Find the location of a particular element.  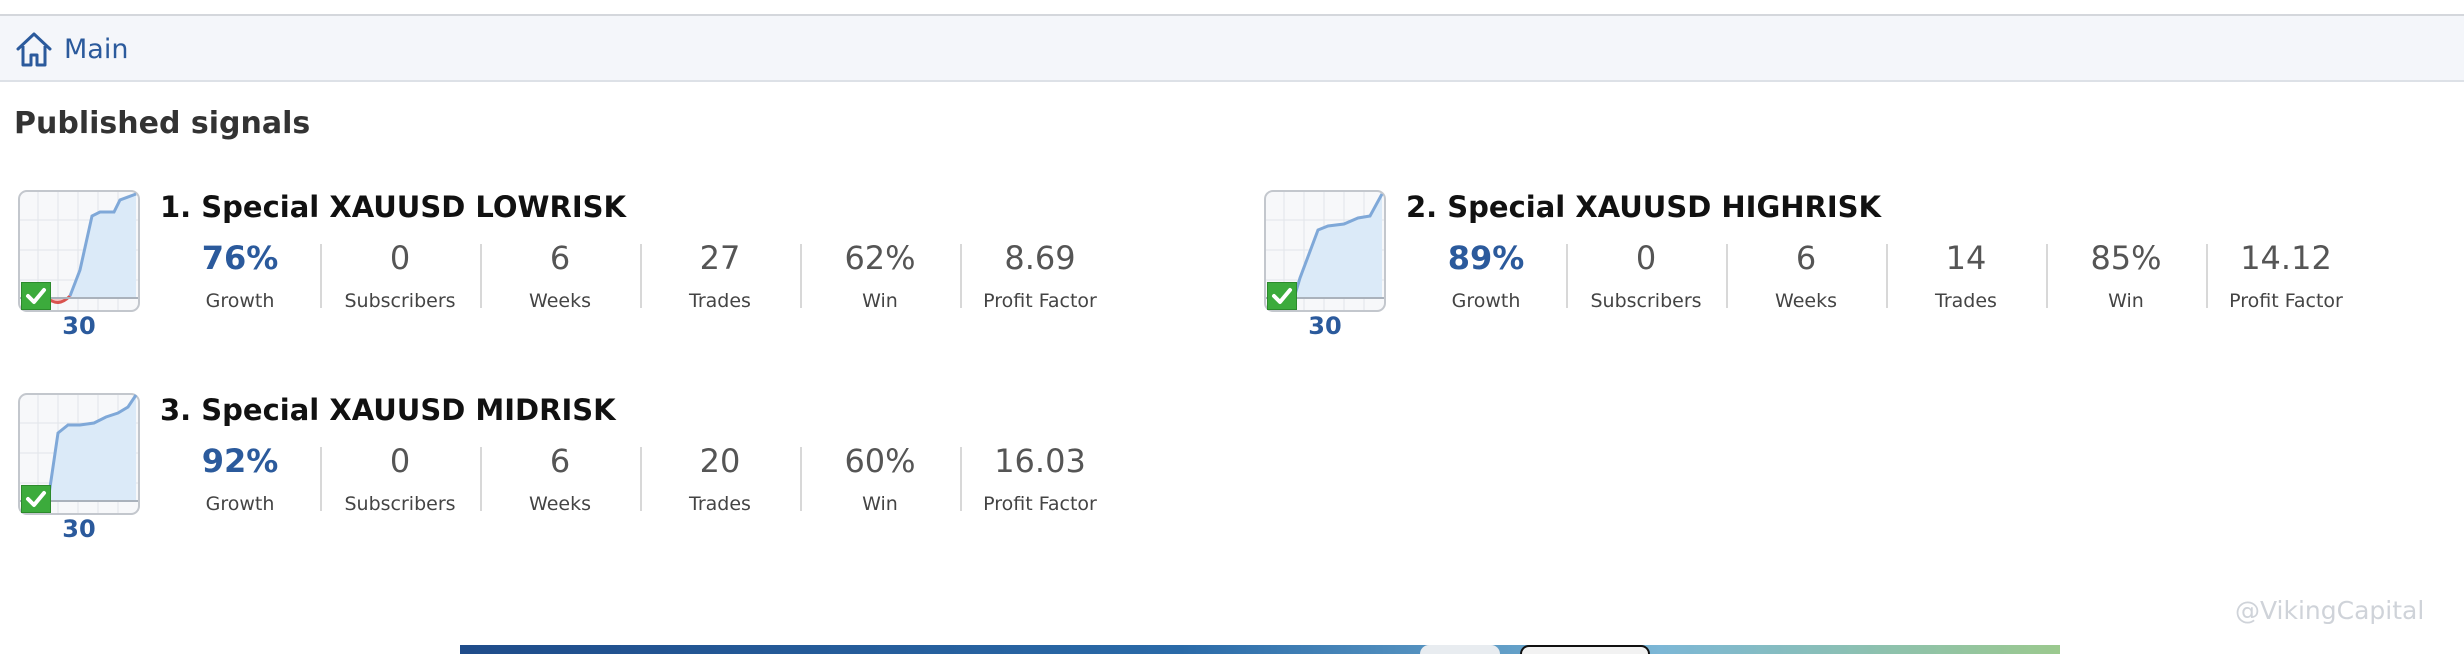

stat-trades: 14 Trades is located at coordinates (1966, 275).